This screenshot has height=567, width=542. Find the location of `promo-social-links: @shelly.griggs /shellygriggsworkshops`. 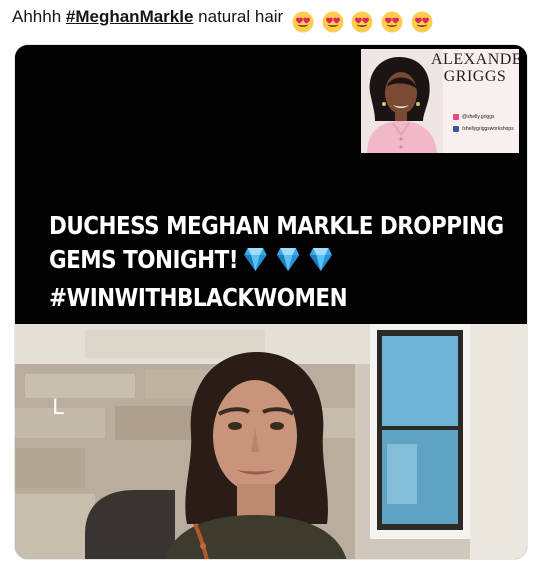

promo-social-links: @shelly.griggs /shellygriggsworkshops is located at coordinates (483, 123).